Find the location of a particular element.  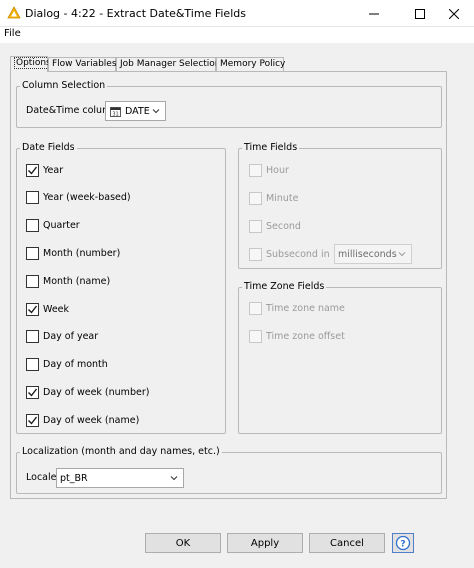

checkbox-time-zone-name: Time zone name is located at coordinates (297, 308).